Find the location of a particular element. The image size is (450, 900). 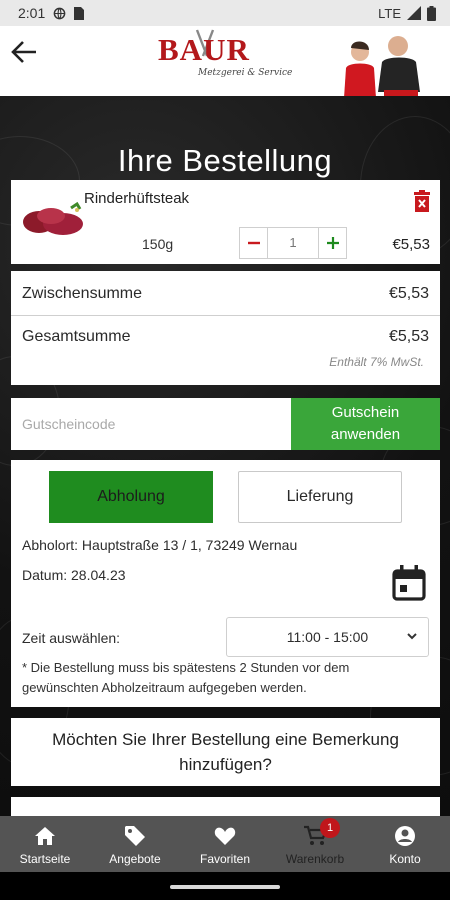

vat-note: Enthält 7% MwSt. is located at coordinates (376, 362).